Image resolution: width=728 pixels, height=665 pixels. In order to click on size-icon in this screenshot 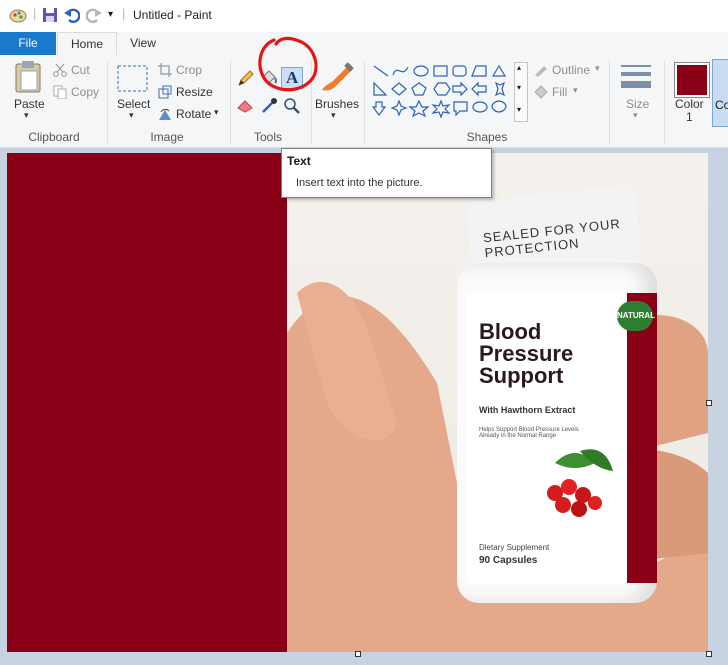, I will do `click(636, 79)`.